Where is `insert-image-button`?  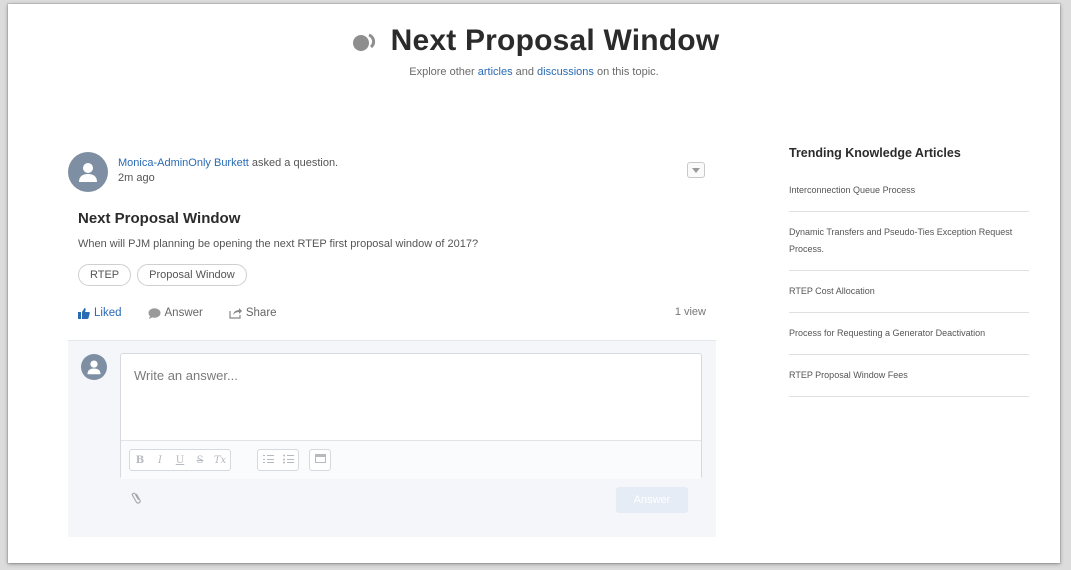 insert-image-button is located at coordinates (320, 460).